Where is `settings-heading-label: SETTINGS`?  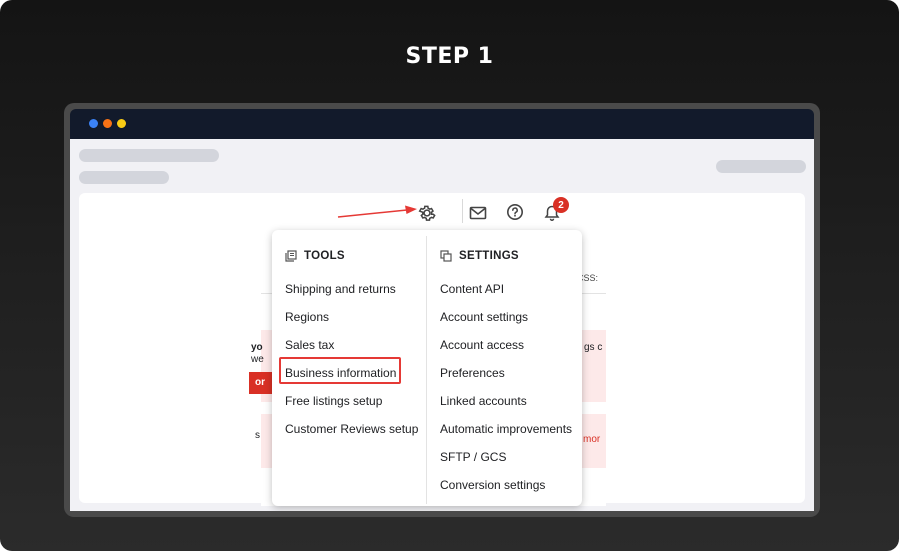
settings-heading-label: SETTINGS is located at coordinates (489, 256).